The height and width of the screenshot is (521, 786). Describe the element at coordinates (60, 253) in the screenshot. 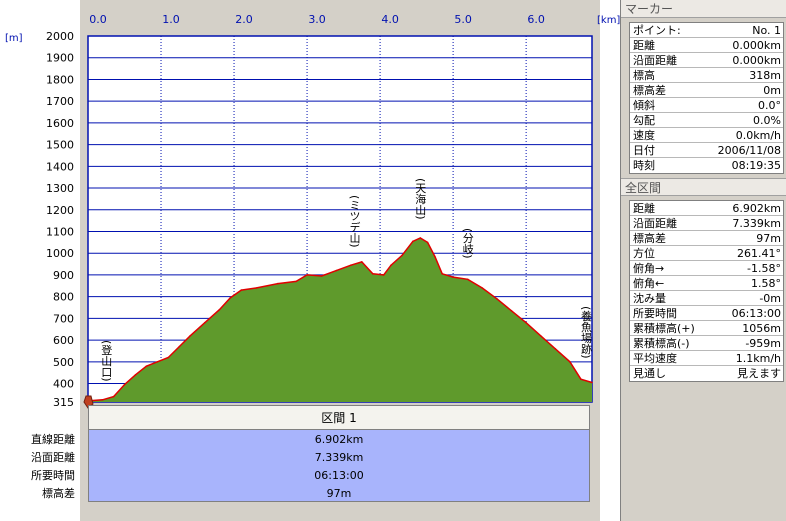

I see `y-tick-label: 1000` at that location.